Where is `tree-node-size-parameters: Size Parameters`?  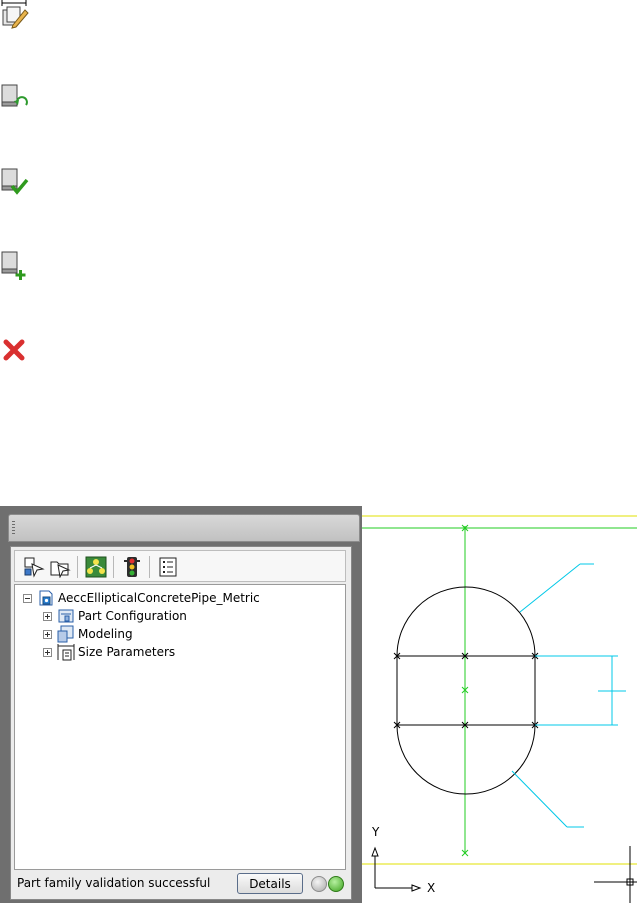
tree-node-size-parameters: Size Parameters is located at coordinates (109, 652).